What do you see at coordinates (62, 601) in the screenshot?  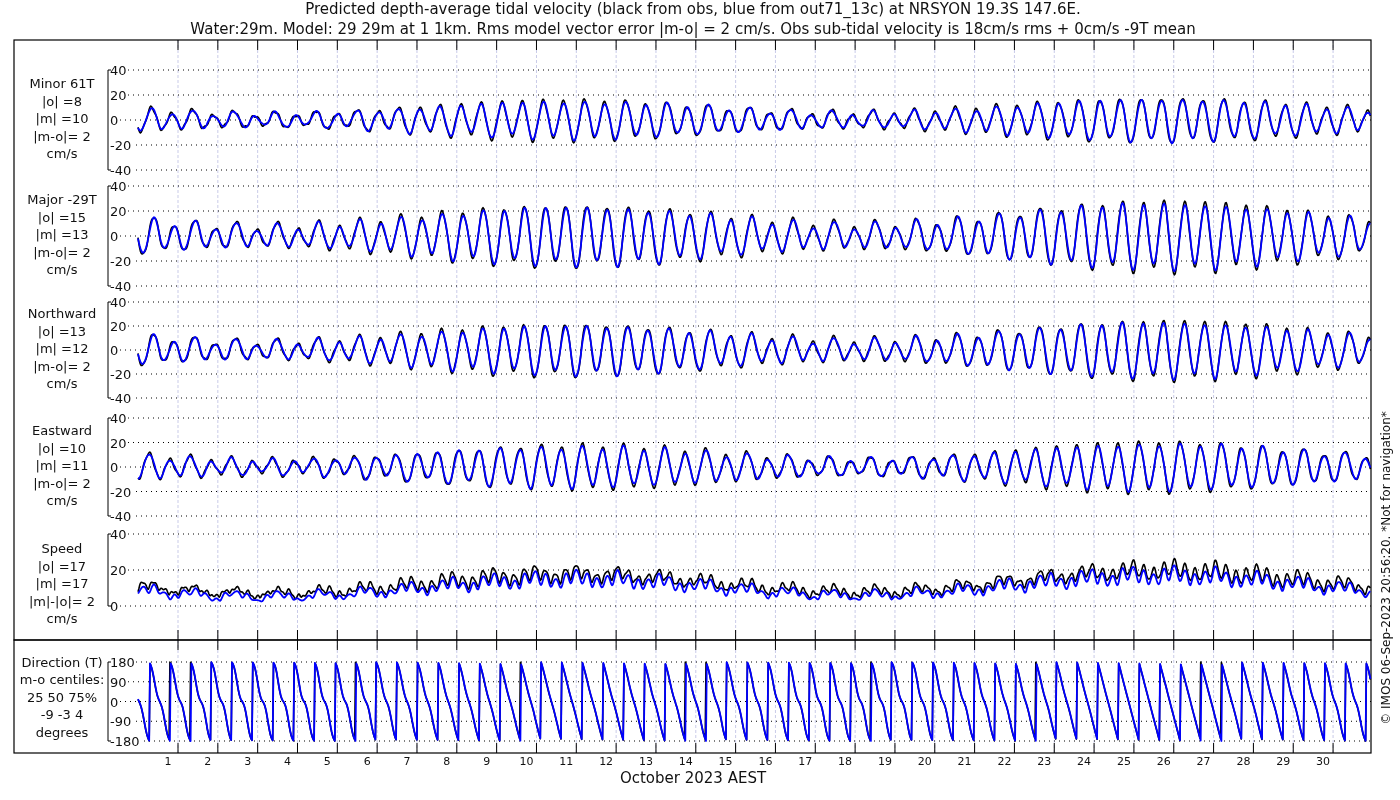 I see `panel-label: |m|-|o|= 2` at bounding box center [62, 601].